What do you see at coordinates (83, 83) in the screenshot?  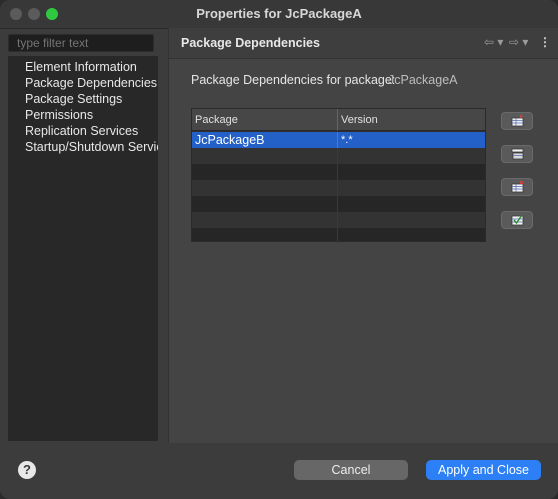 I see `sidebar-item-package-dependencies: Package Dependencies` at bounding box center [83, 83].